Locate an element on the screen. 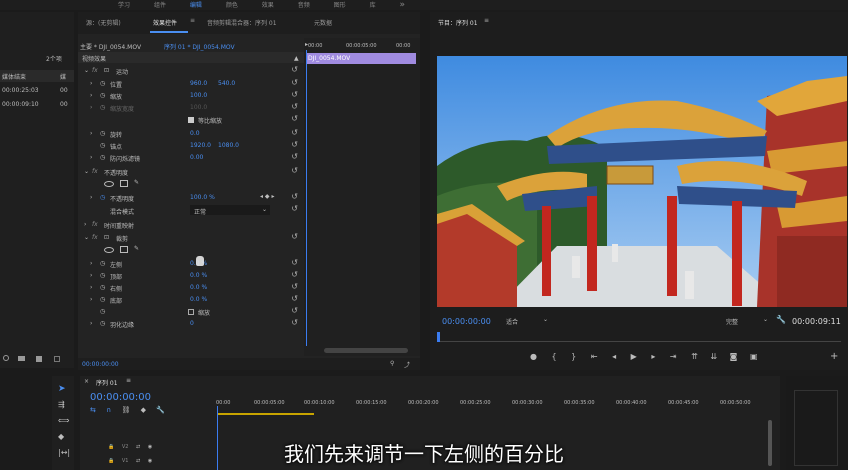 The width and height of the screenshot is (848, 470). crop-zoom-checkbox is located at coordinates (191, 312).